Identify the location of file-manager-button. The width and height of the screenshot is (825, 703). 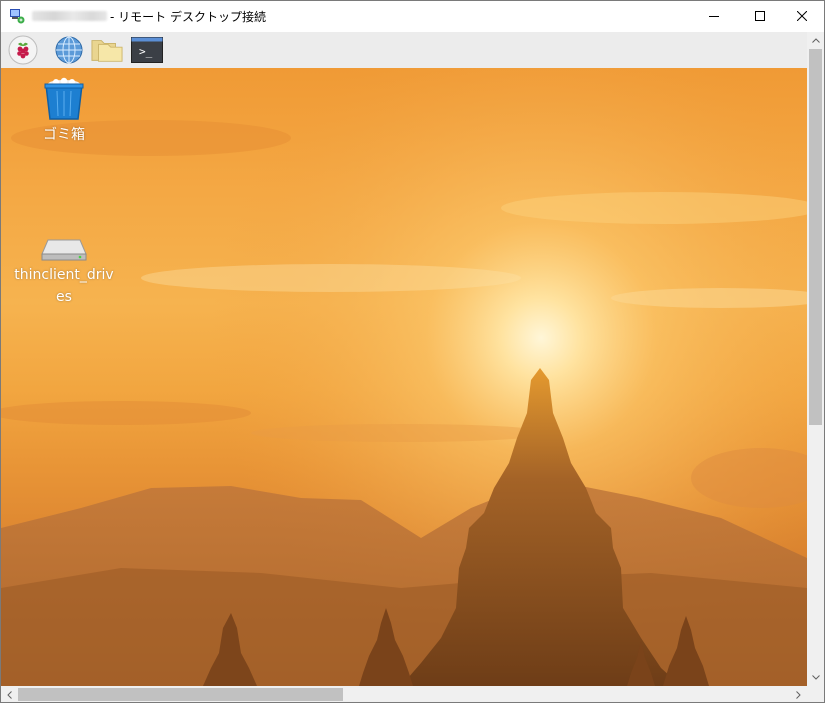
(107, 50).